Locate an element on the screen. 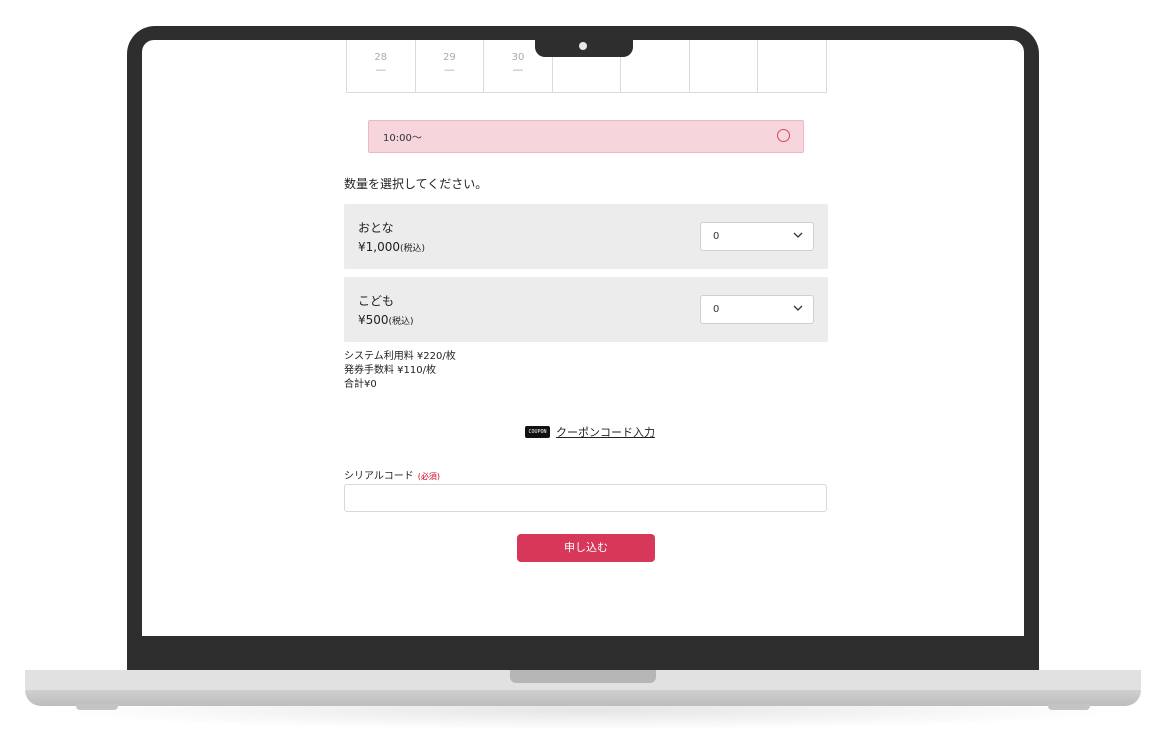  ticket-price: ¥1,000(税込) is located at coordinates (391, 247).